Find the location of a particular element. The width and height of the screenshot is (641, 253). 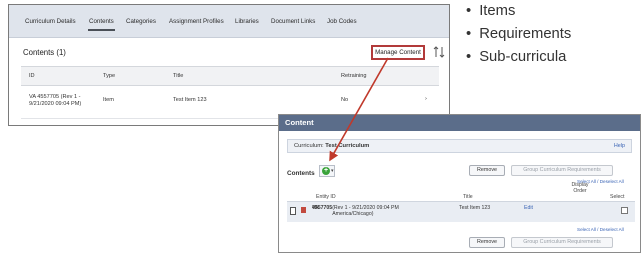

select-checkbox is located at coordinates (624, 210).